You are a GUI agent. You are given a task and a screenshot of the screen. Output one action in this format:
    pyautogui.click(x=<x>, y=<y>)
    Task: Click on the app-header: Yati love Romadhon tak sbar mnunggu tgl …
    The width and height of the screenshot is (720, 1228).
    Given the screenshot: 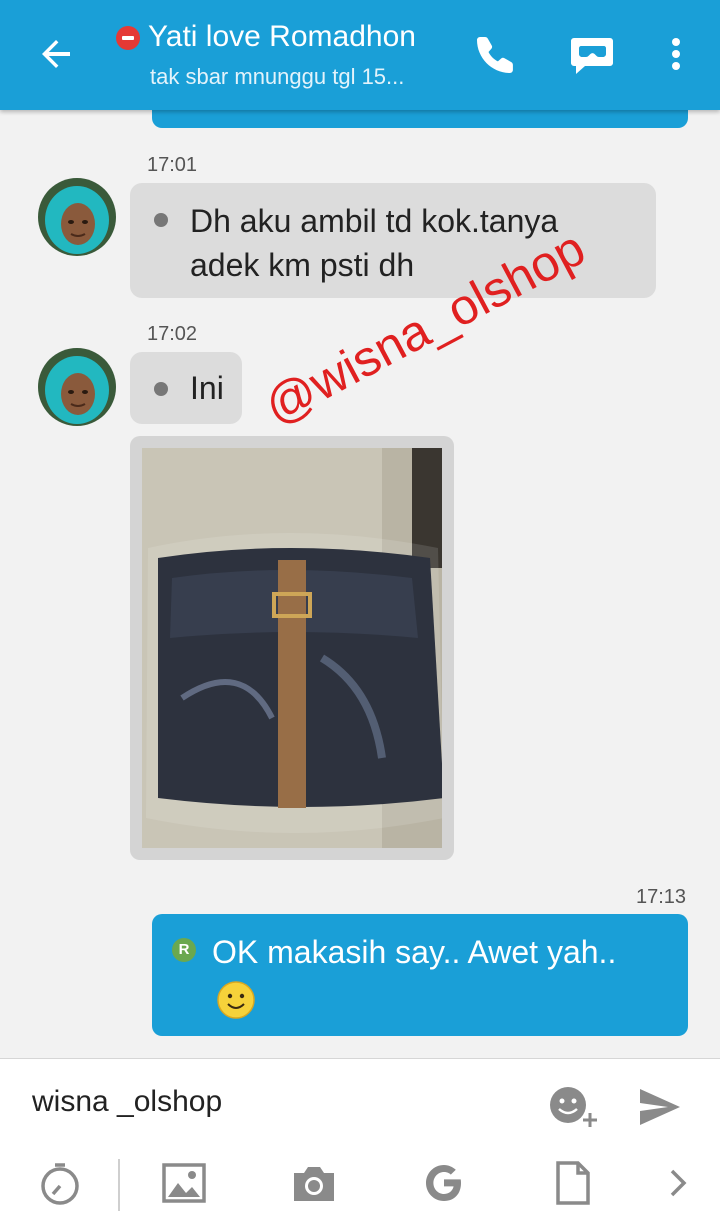 What is the action you would take?
    pyautogui.click(x=360, y=55)
    